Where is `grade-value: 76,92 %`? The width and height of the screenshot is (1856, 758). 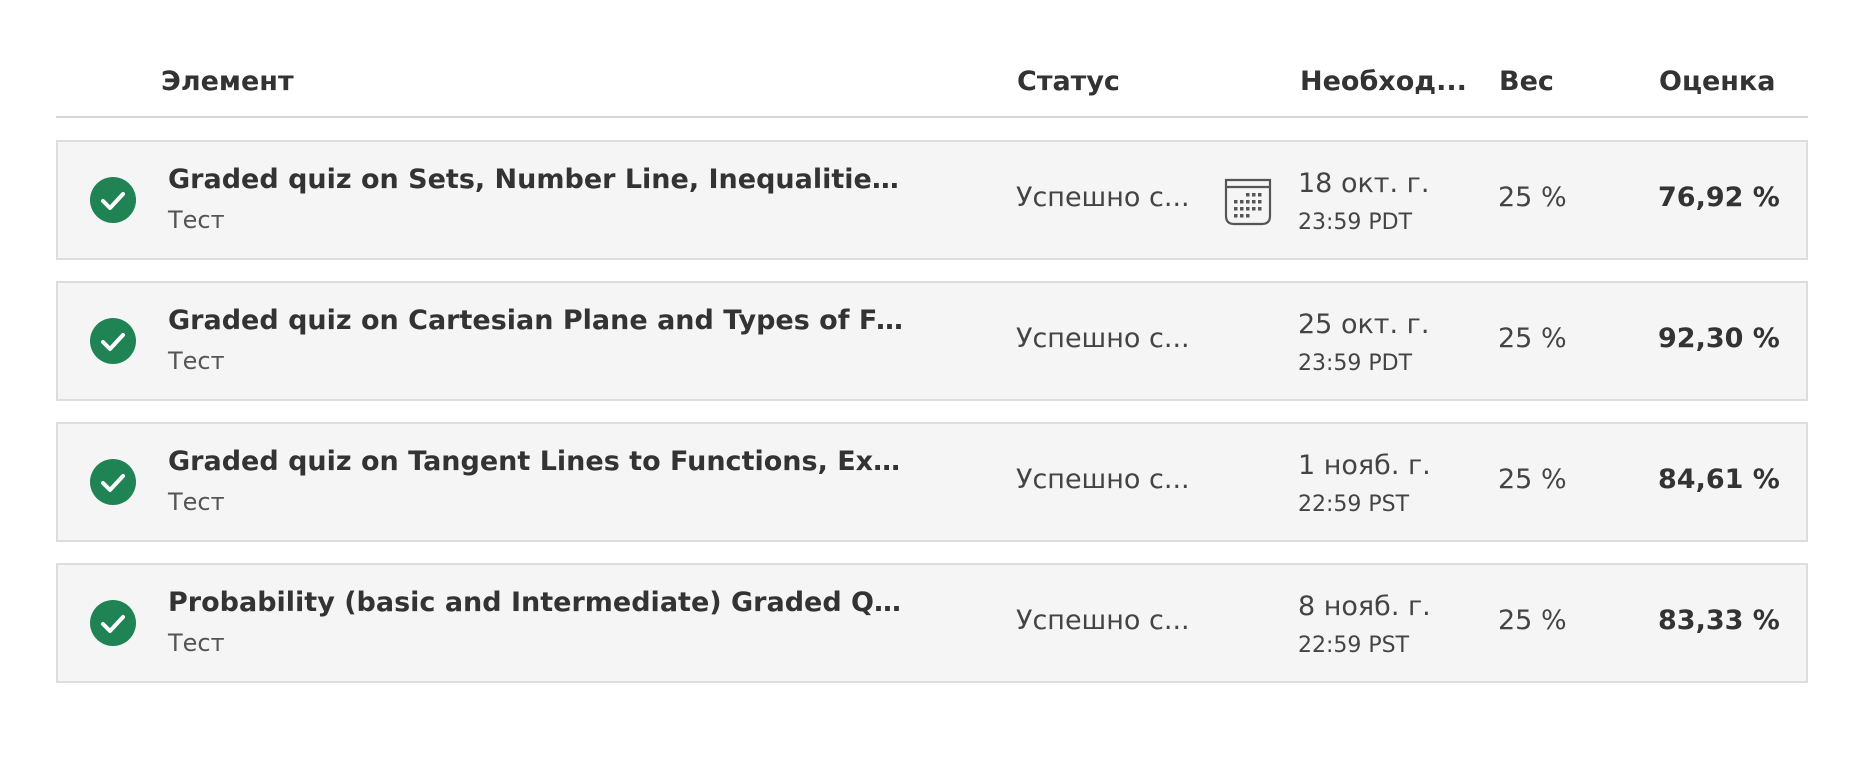 grade-value: 76,92 % is located at coordinates (1719, 197).